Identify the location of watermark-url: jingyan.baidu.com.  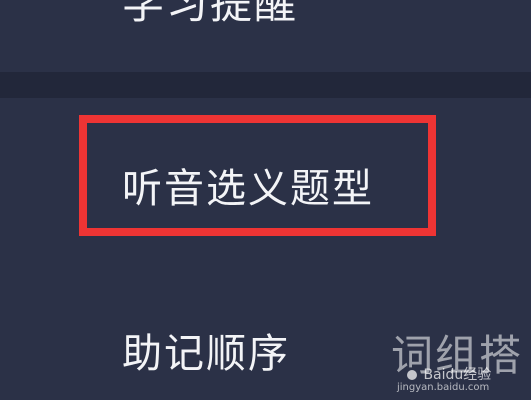
(443, 387).